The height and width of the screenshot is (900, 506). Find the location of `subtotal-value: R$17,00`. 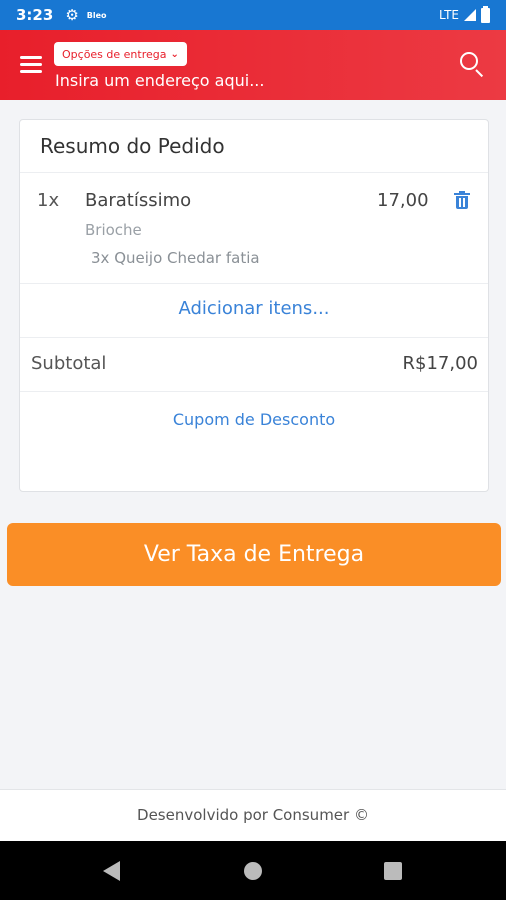

subtotal-value: R$17,00 is located at coordinates (440, 363).